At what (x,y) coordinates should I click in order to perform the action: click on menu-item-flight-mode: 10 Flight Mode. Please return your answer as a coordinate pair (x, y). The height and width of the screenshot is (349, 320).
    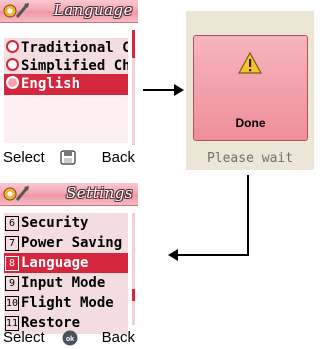
    Looking at the image, I should click on (66, 303).